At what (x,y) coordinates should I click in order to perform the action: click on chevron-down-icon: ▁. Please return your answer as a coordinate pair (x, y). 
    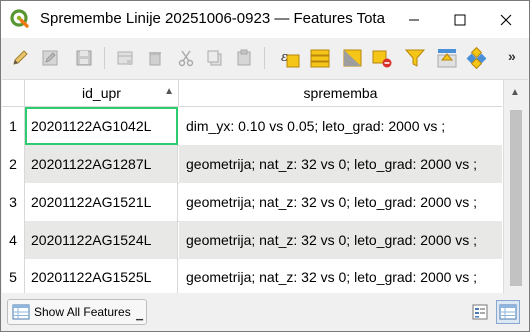
    Looking at the image, I should click on (139, 315).